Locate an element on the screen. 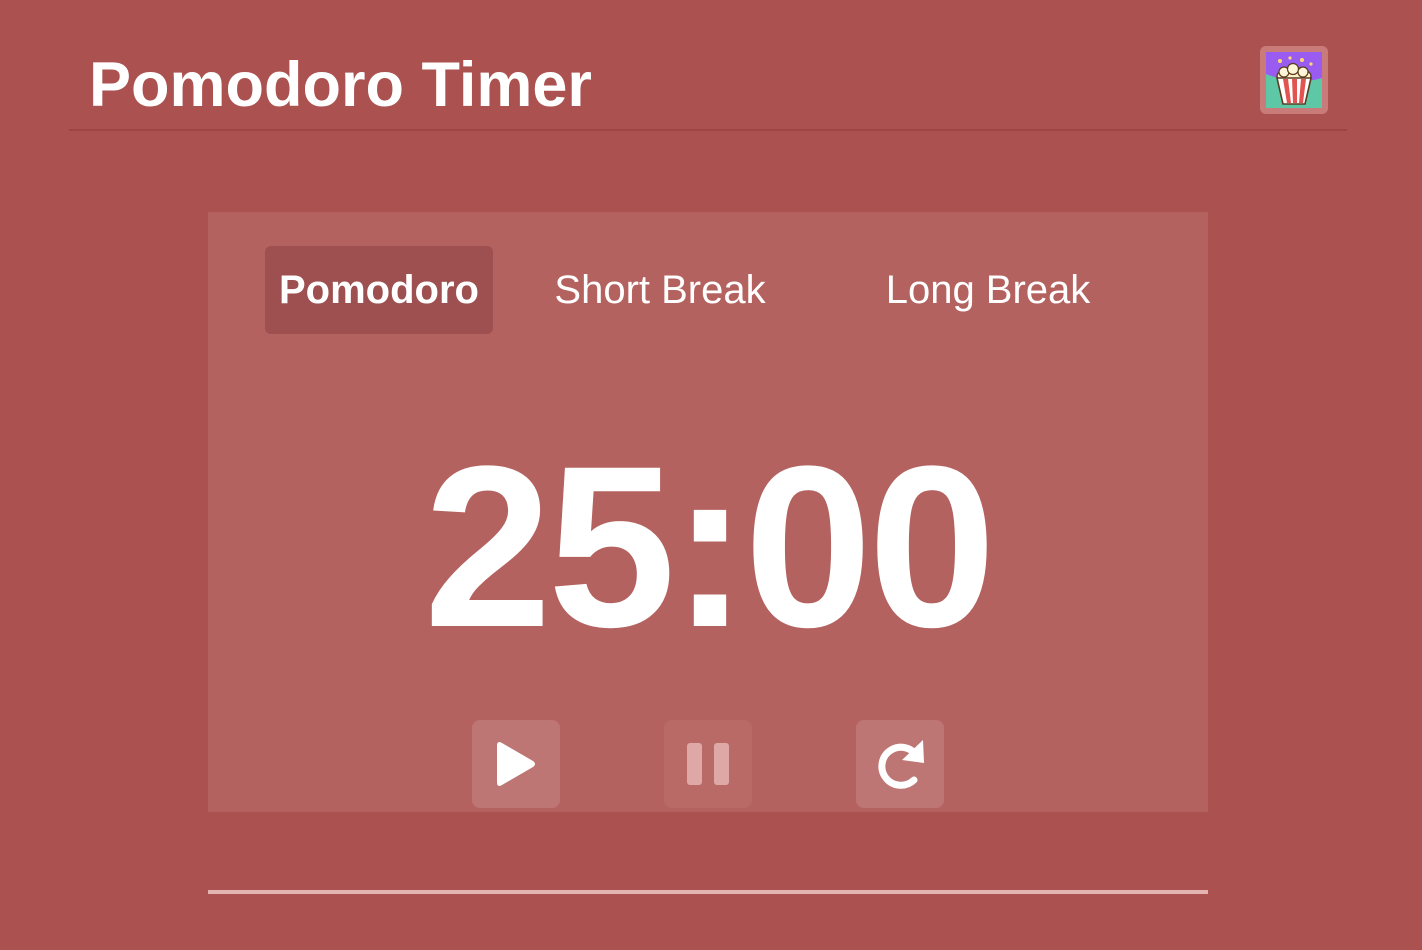 This screenshot has width=1422, height=950. play-icon is located at coordinates (516, 764).